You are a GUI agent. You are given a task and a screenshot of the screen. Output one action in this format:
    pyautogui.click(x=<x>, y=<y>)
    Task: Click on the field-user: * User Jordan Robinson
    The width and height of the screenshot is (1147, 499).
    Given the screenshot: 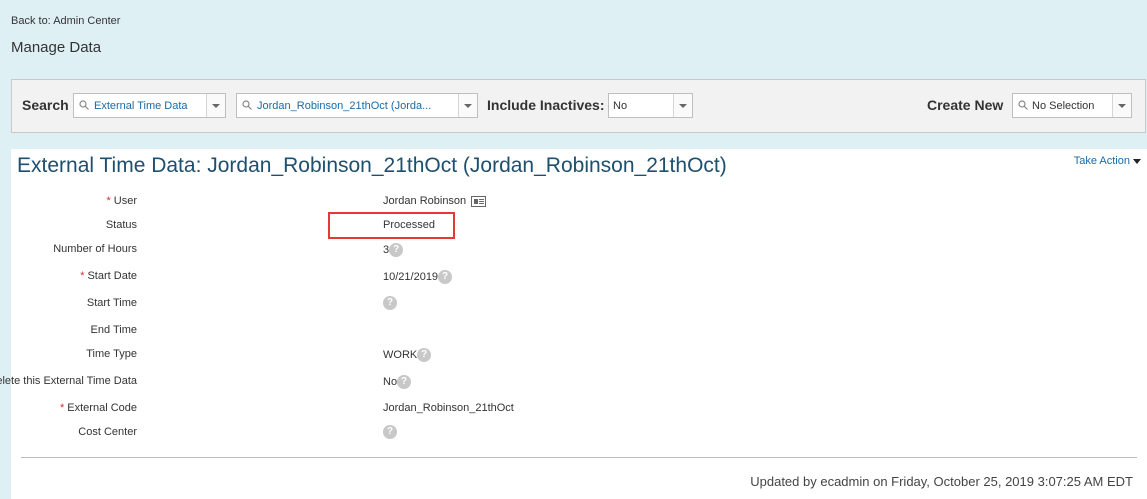 What is the action you would take?
    pyautogui.click(x=461, y=203)
    